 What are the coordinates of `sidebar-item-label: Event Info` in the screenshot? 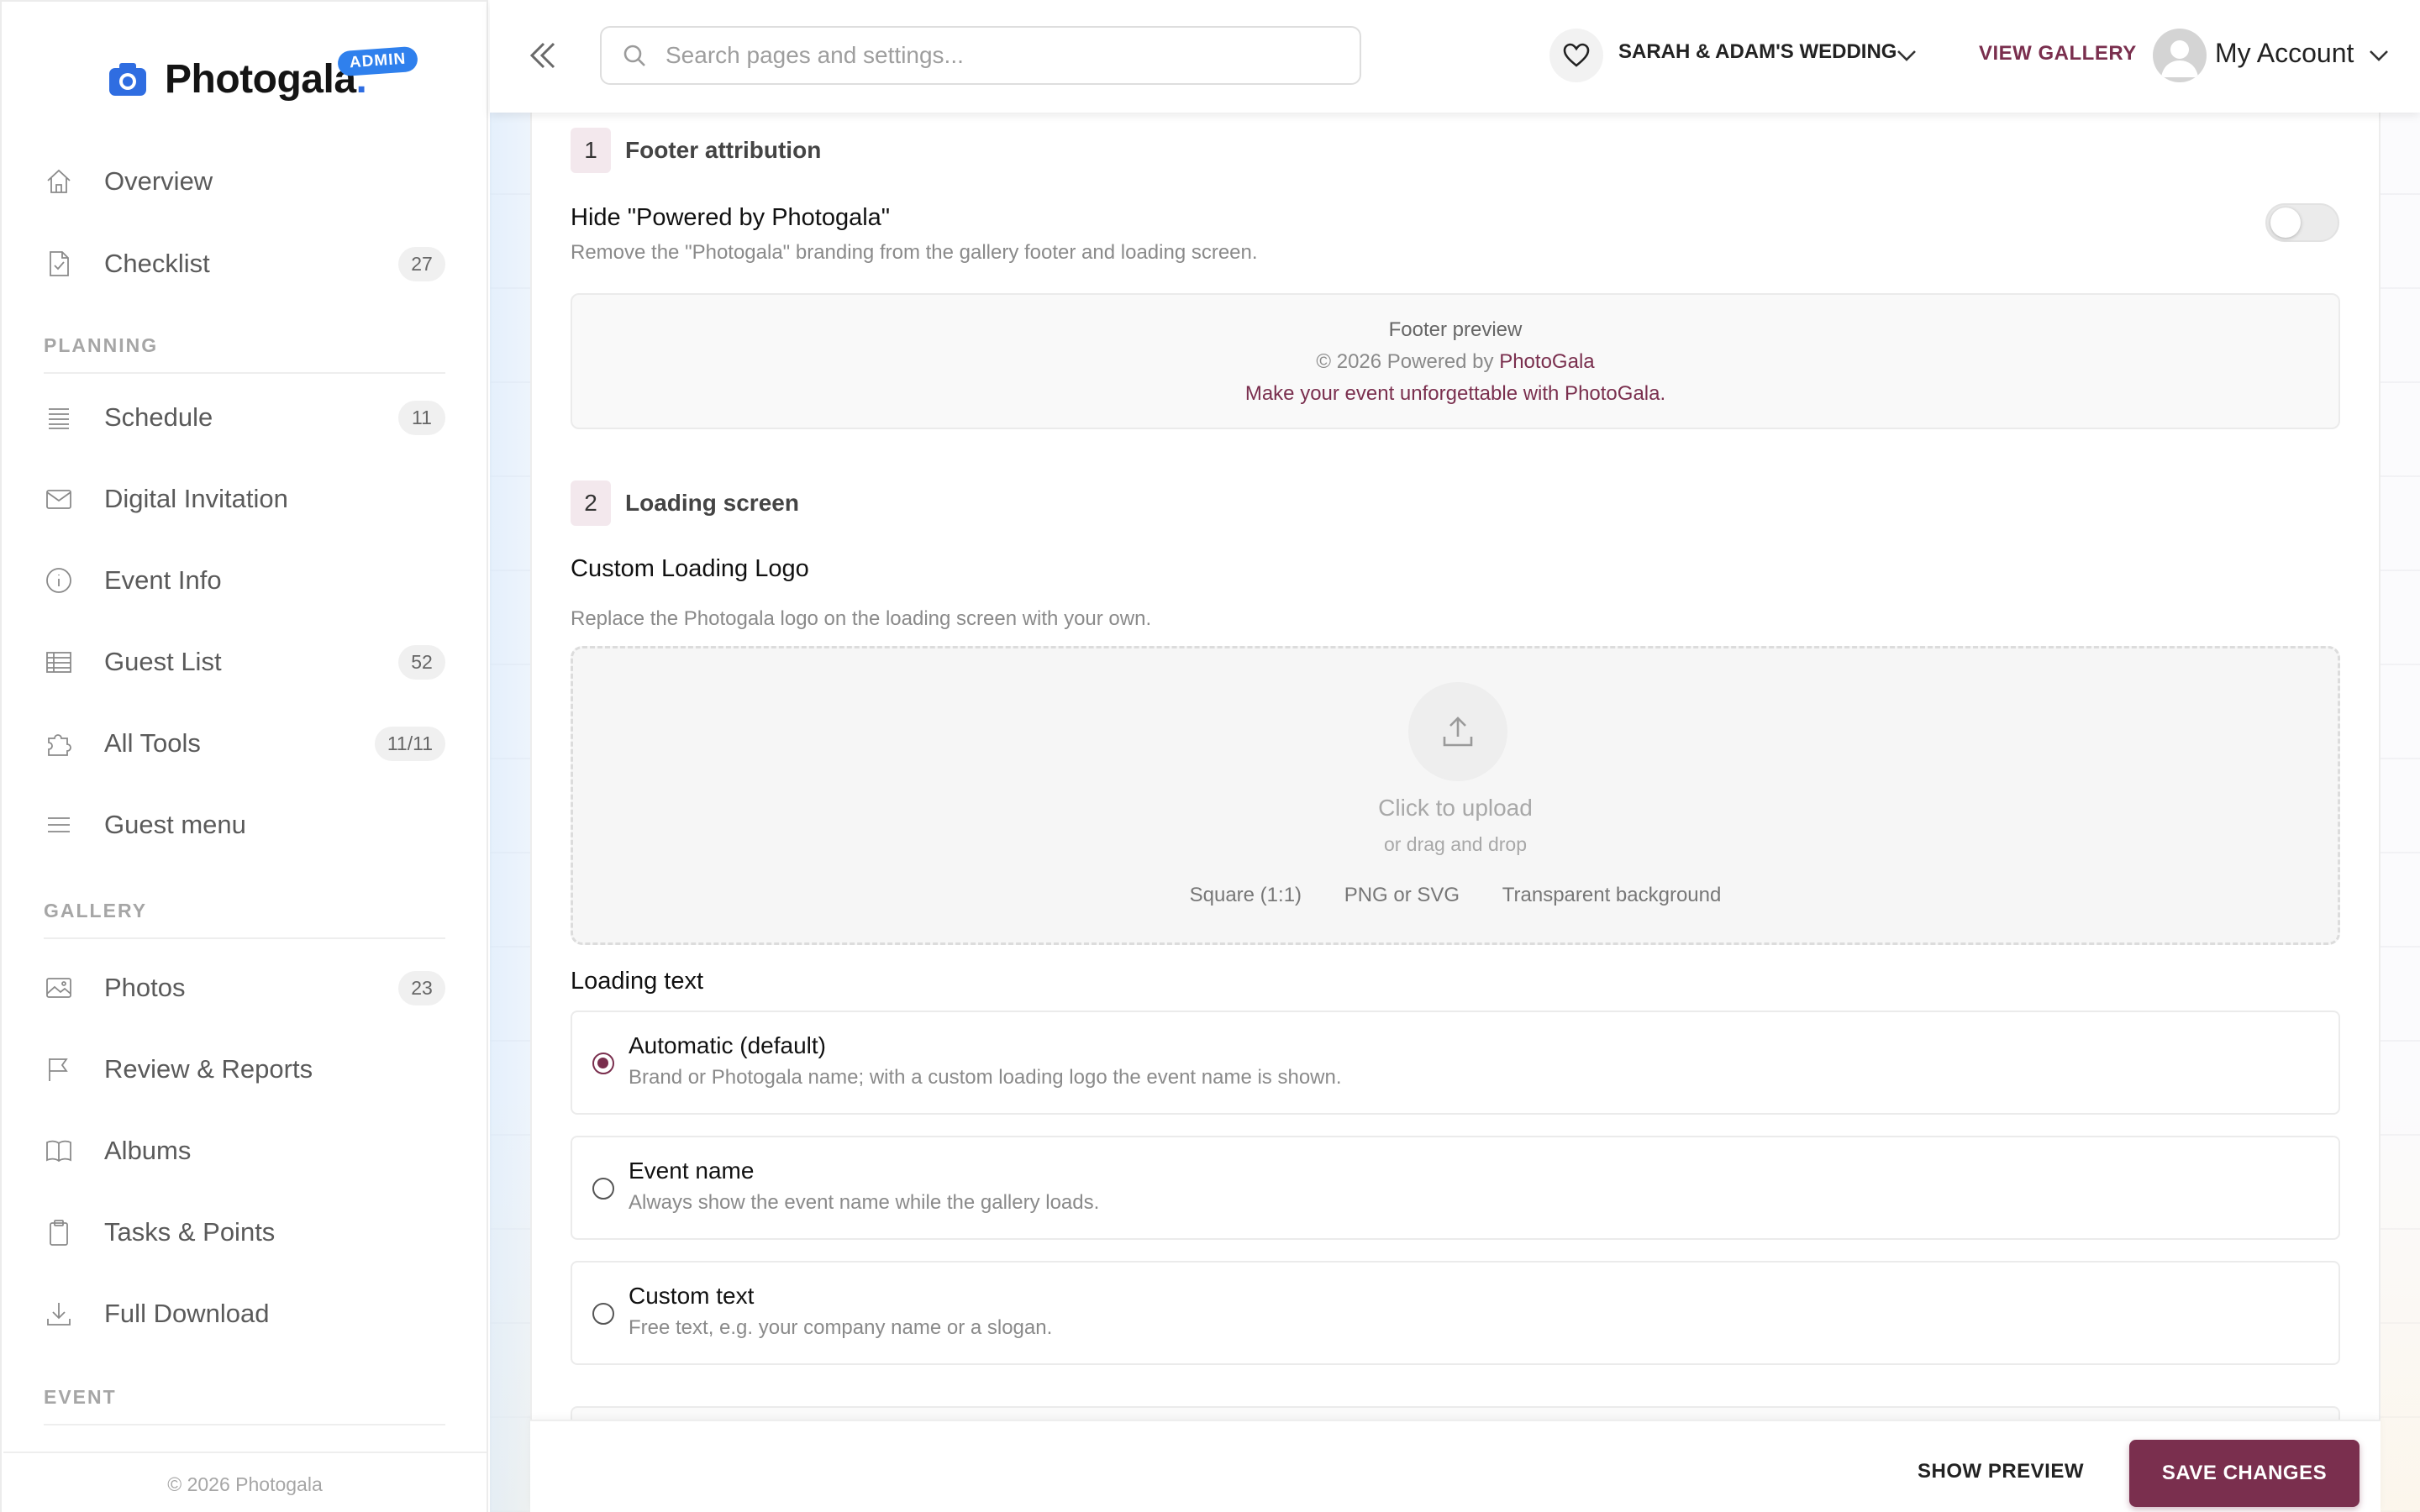 It's located at (163, 580).